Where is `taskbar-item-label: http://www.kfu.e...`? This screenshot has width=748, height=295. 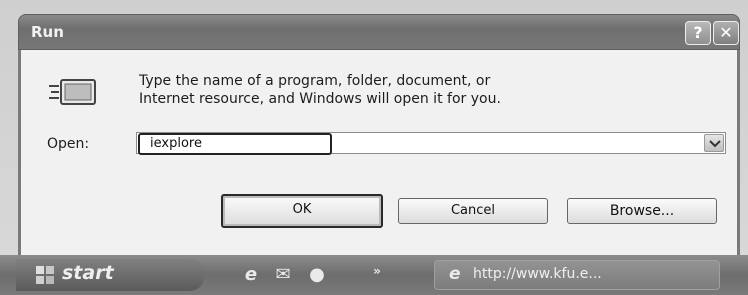
taskbar-item-label: http://www.kfu.e... is located at coordinates (537, 274).